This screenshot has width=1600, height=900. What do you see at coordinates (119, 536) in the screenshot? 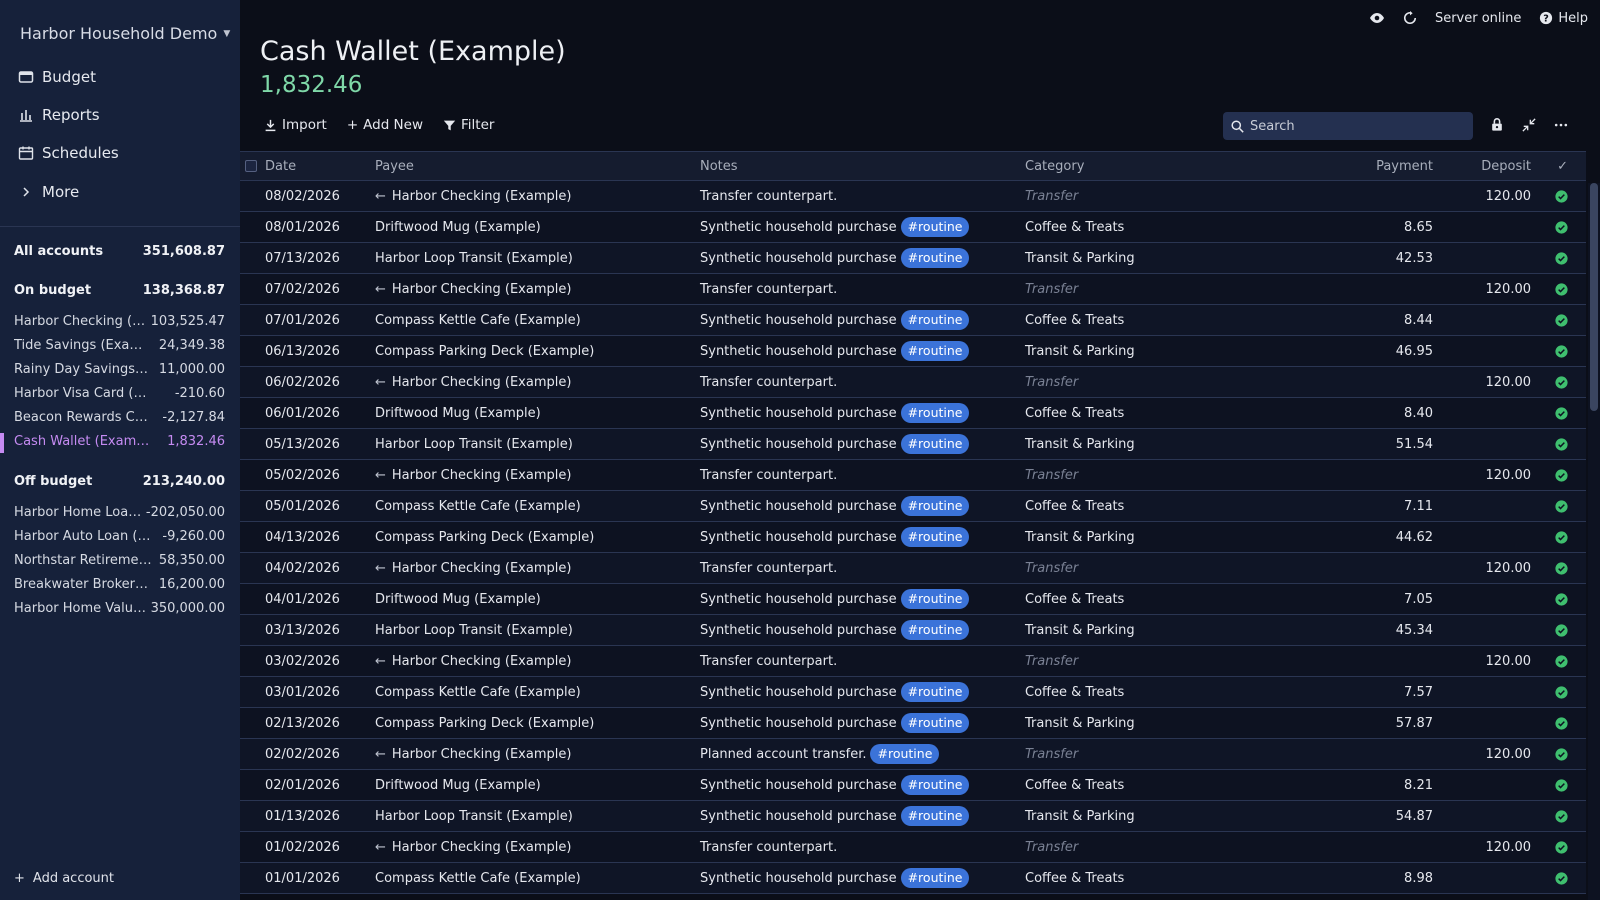
I see `account-item: Harbor Auto Loan (Example) -9,260.00` at bounding box center [119, 536].